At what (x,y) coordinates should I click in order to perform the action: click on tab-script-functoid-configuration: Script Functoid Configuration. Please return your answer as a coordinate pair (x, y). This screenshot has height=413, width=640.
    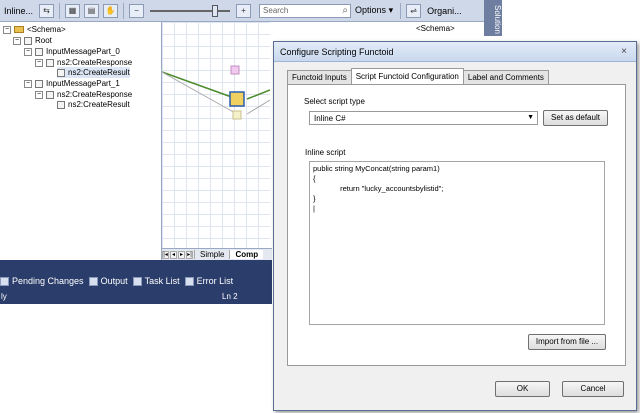
    Looking at the image, I should click on (407, 76).